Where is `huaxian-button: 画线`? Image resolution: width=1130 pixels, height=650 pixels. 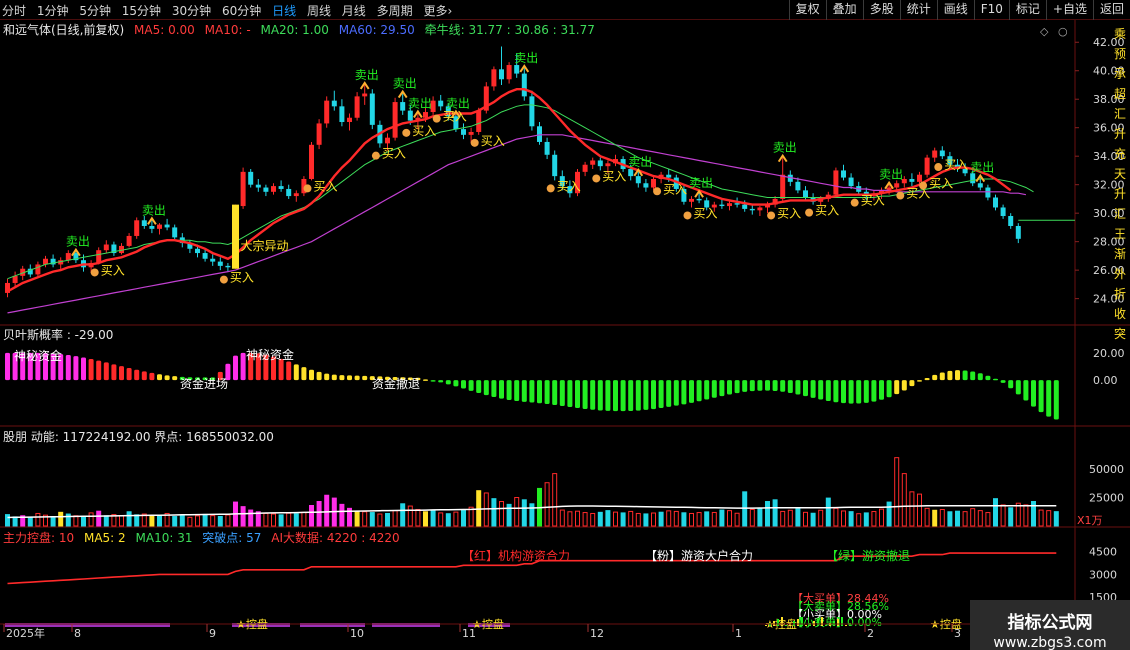 huaxian-button: 画线 is located at coordinates (955, 10).